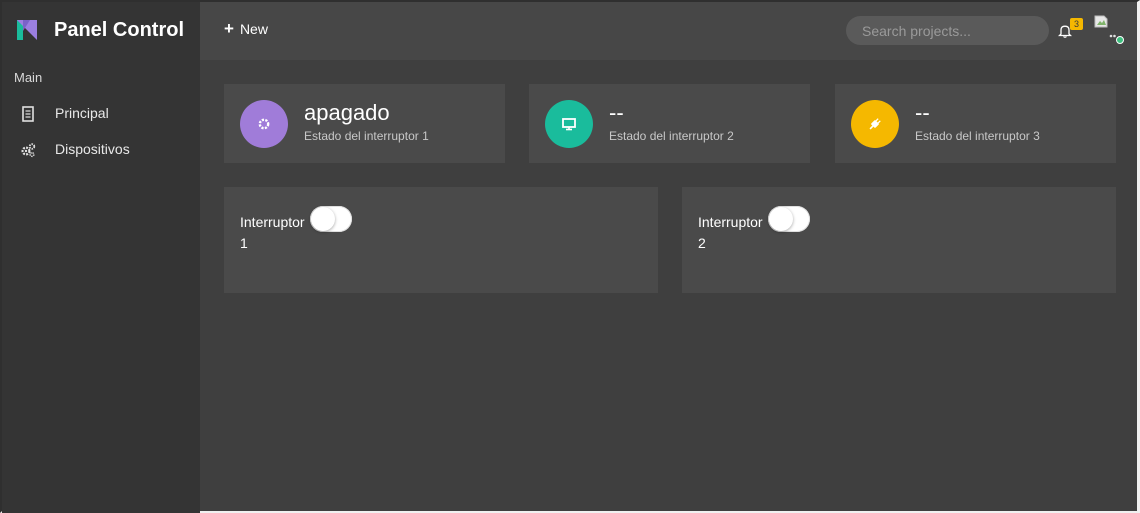 The image size is (1140, 513). Describe the element at coordinates (82, 113) in the screenshot. I see `sidebar-item-label: Principal` at that location.